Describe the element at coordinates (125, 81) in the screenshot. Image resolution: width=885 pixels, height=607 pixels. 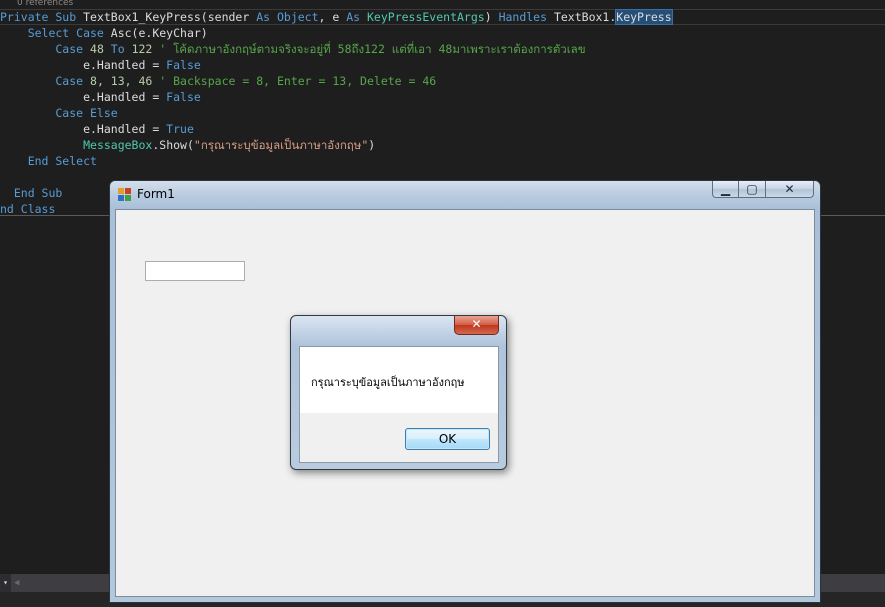
I see `code-token: 8, 13, 46` at that location.